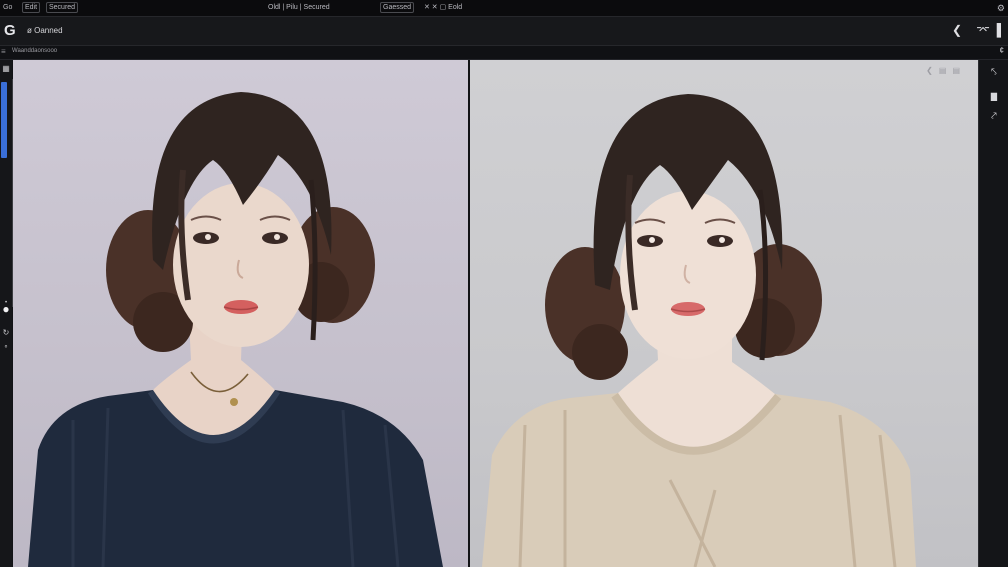  I want to click on refresh-icon: ↻, so click(6, 333).